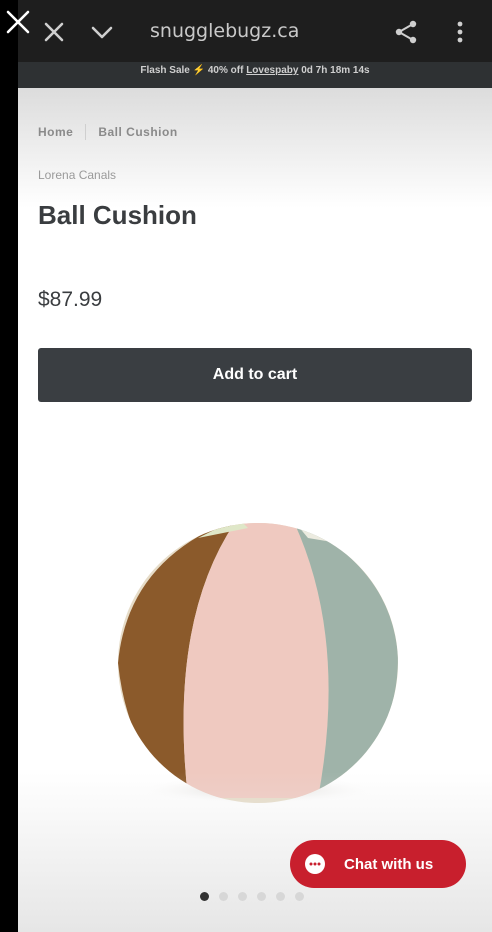 The image size is (492, 932). What do you see at coordinates (54, 32) in the screenshot?
I see `close-icon` at bounding box center [54, 32].